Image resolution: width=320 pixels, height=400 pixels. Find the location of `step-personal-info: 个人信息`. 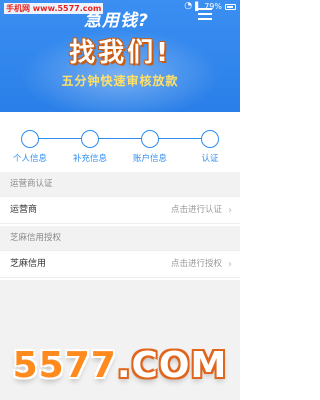

step-personal-info: 个人信息 is located at coordinates (30, 147).